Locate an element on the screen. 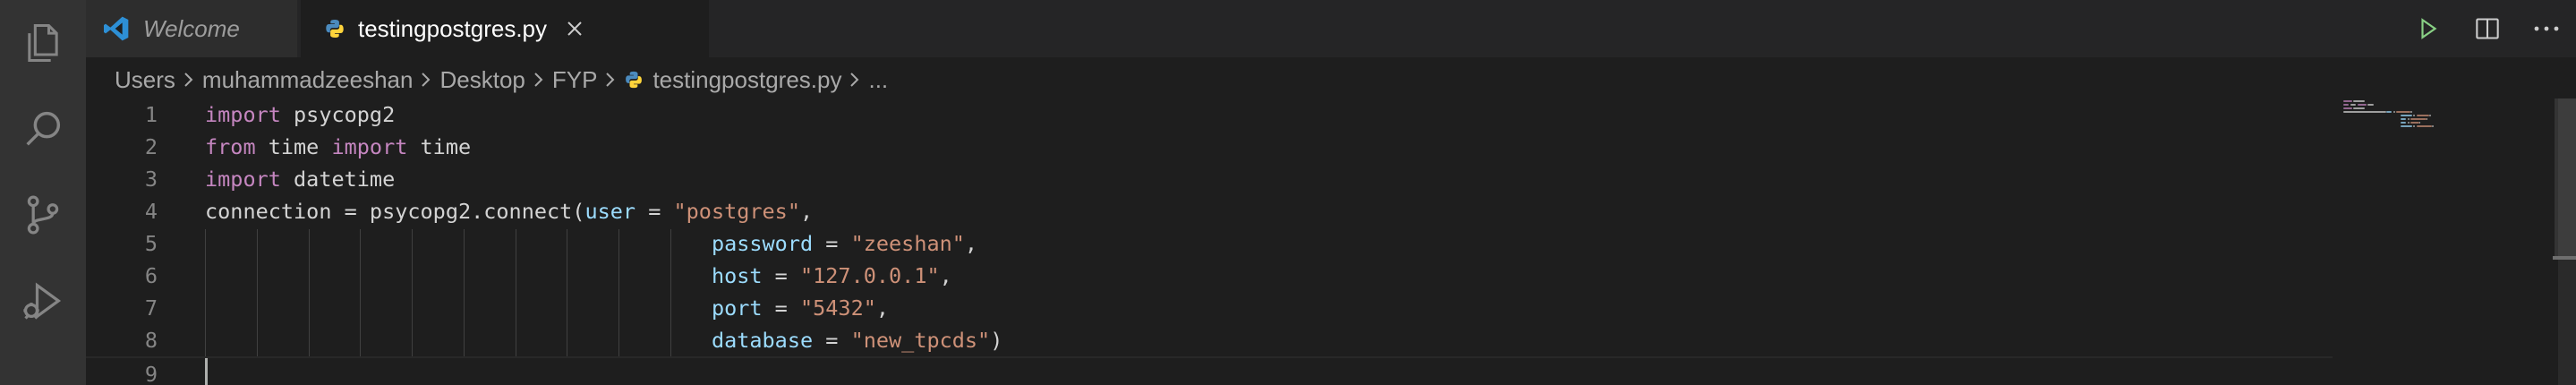 Image resolution: width=2576 pixels, height=385 pixels. breadcrumb-item: FYP is located at coordinates (575, 80).